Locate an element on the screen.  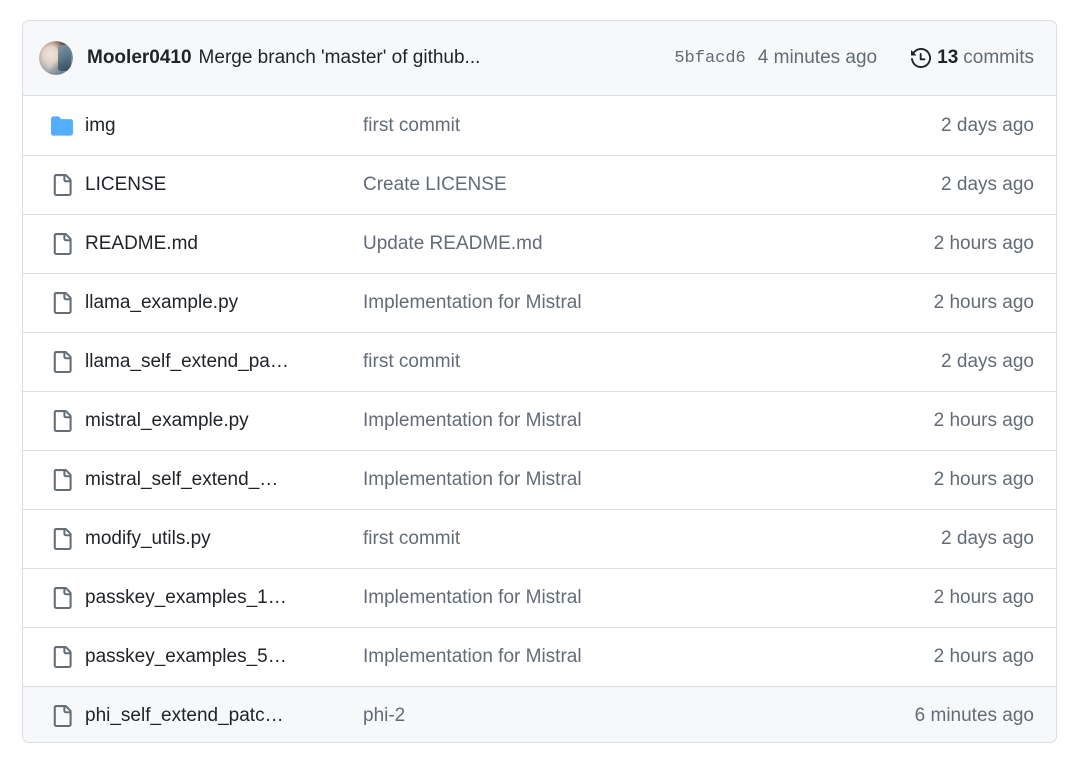
history-icon is located at coordinates (921, 58).